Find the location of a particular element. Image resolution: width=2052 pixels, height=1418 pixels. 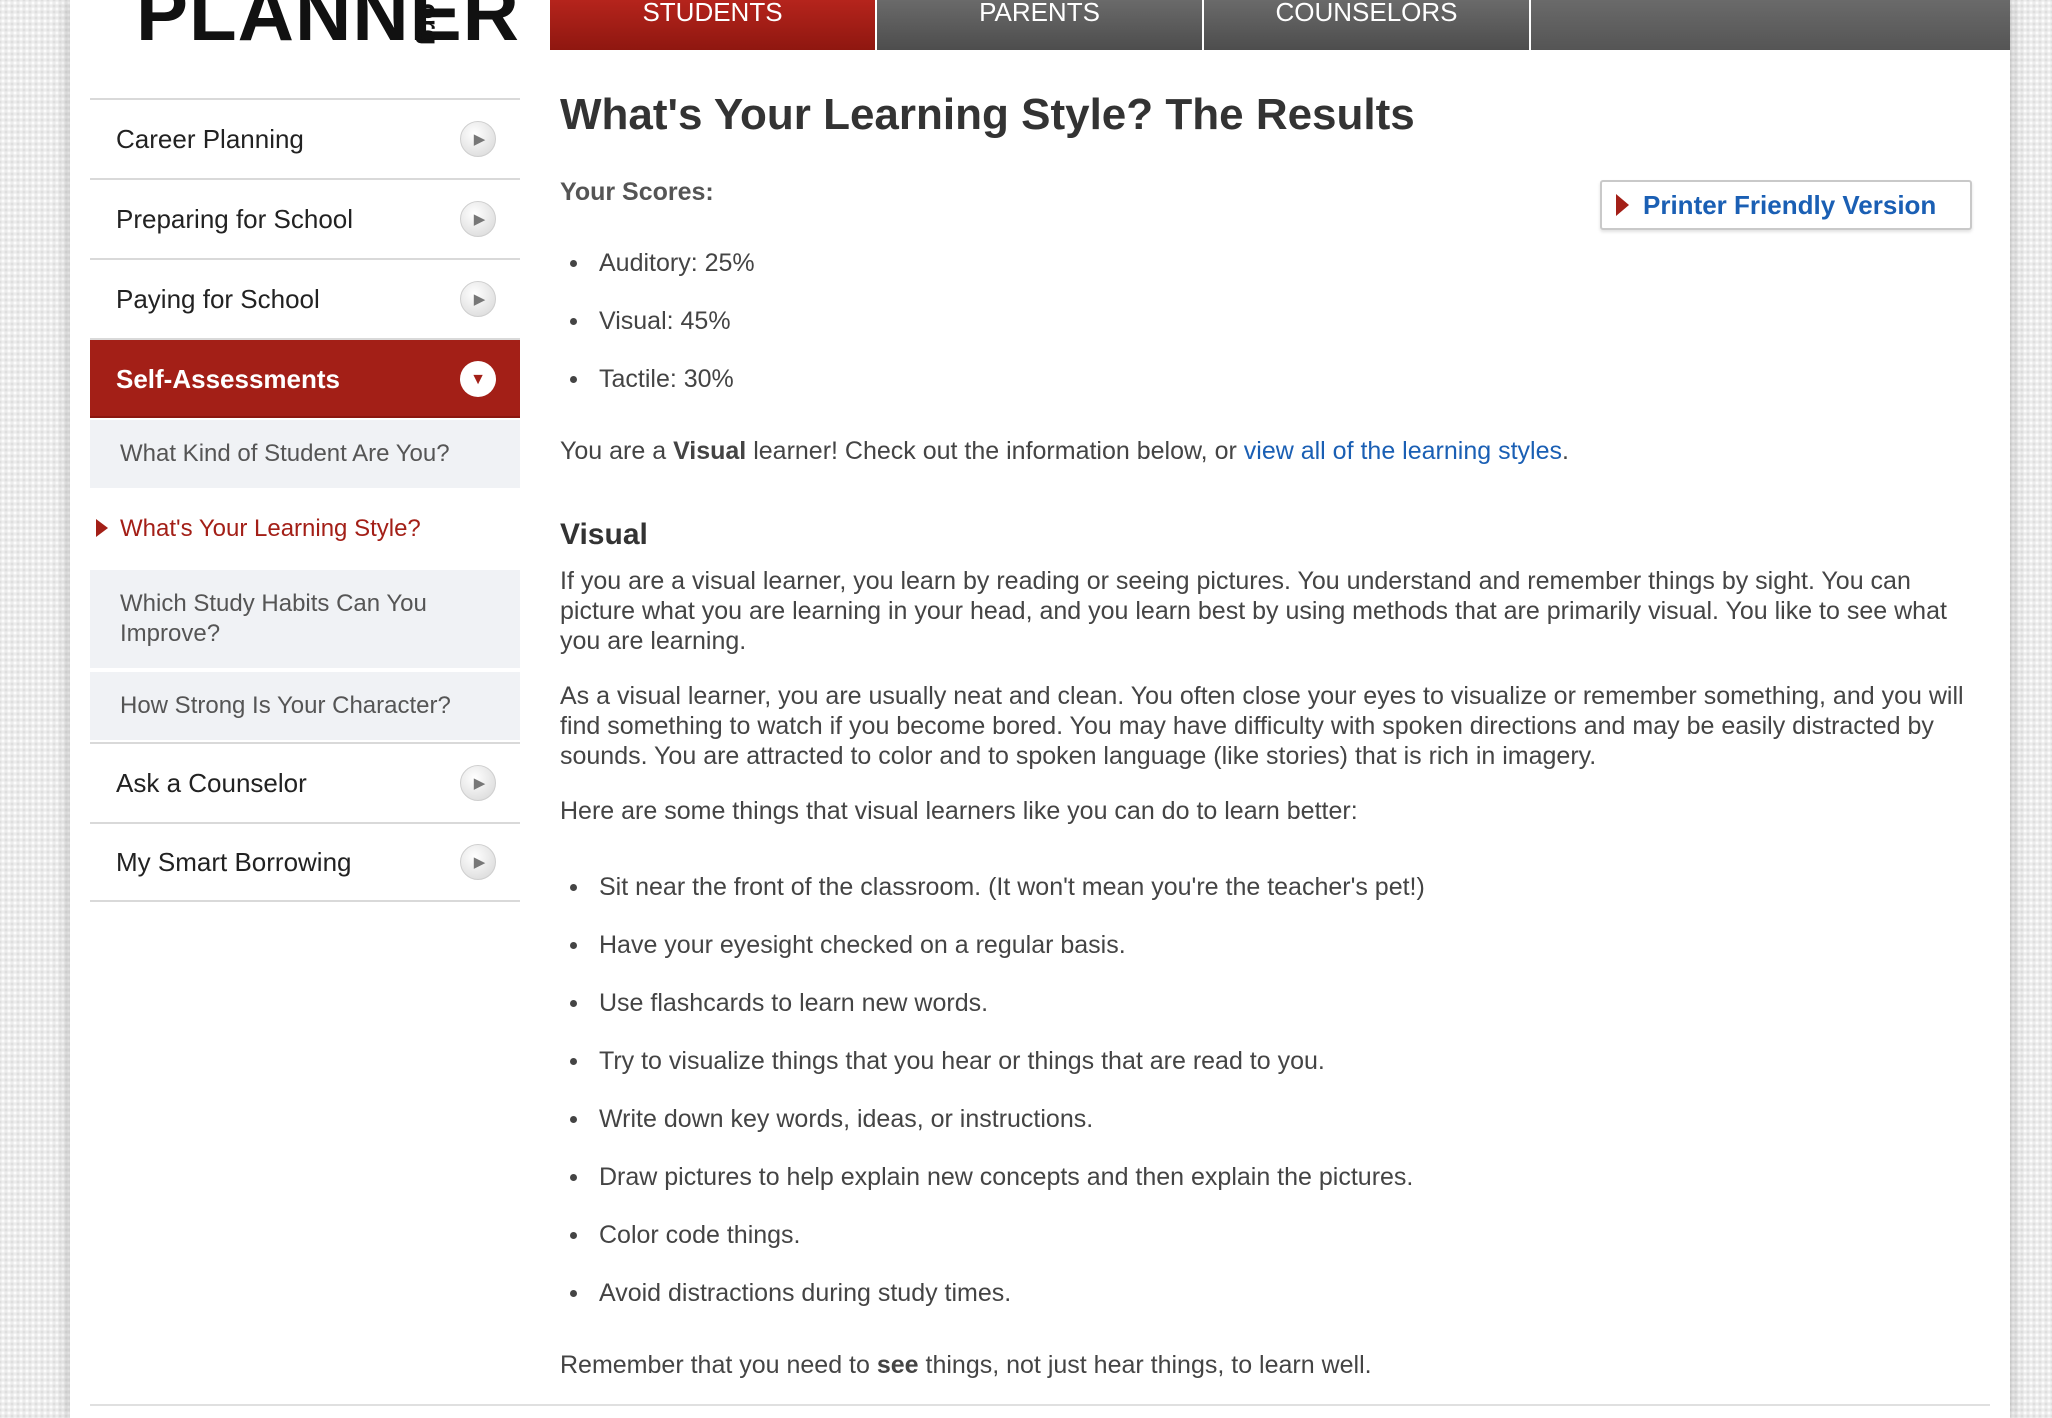

sidebar-item-career-planning: Career Planning ▶ is located at coordinates (305, 138).